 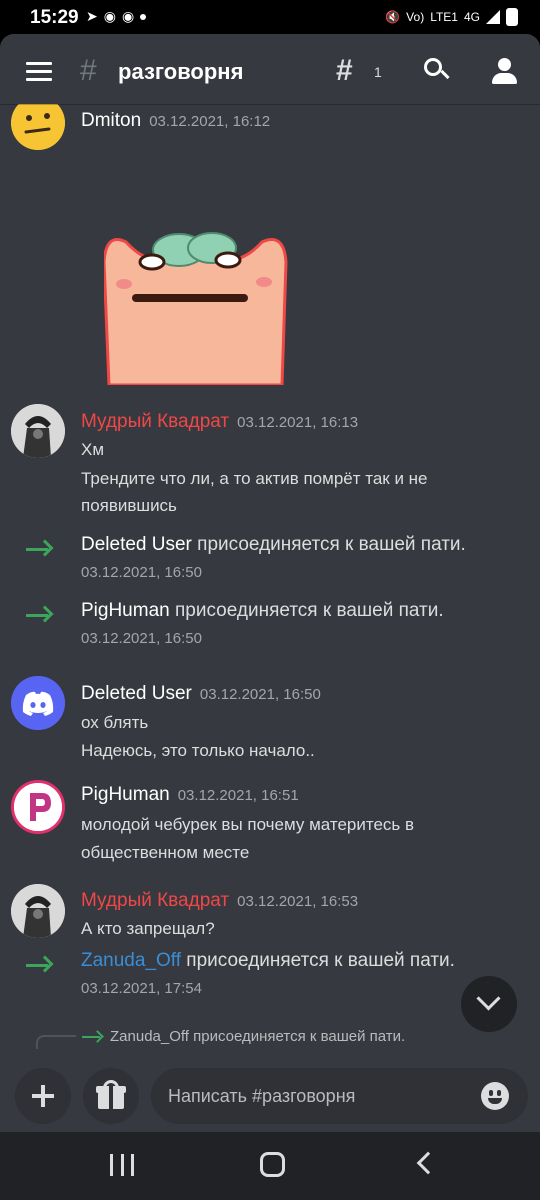 I want to click on search-icon, so click(x=437, y=71).